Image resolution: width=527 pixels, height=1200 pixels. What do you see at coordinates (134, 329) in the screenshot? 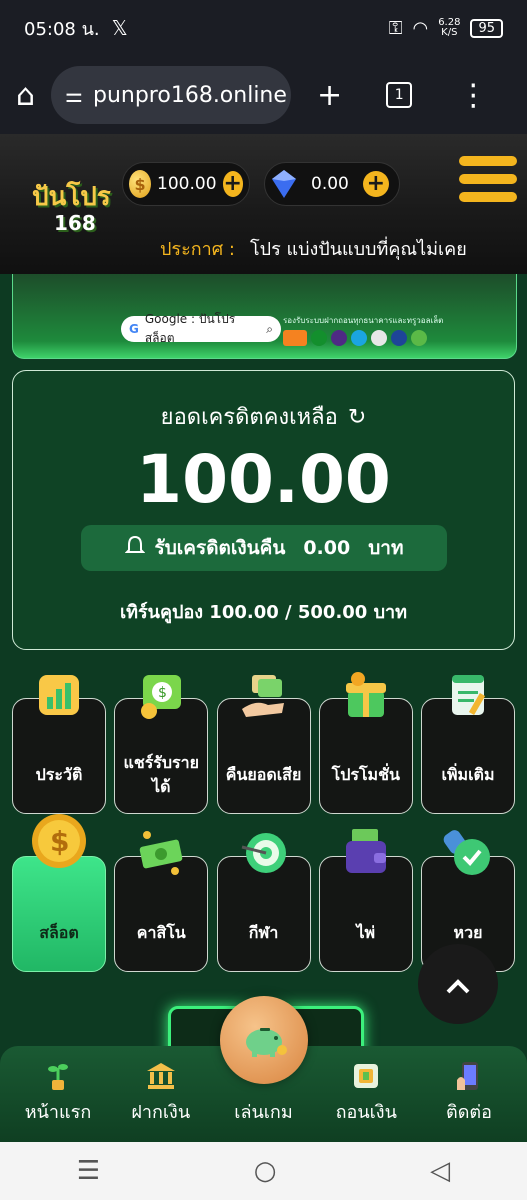
I see `google-icon: G` at bounding box center [134, 329].